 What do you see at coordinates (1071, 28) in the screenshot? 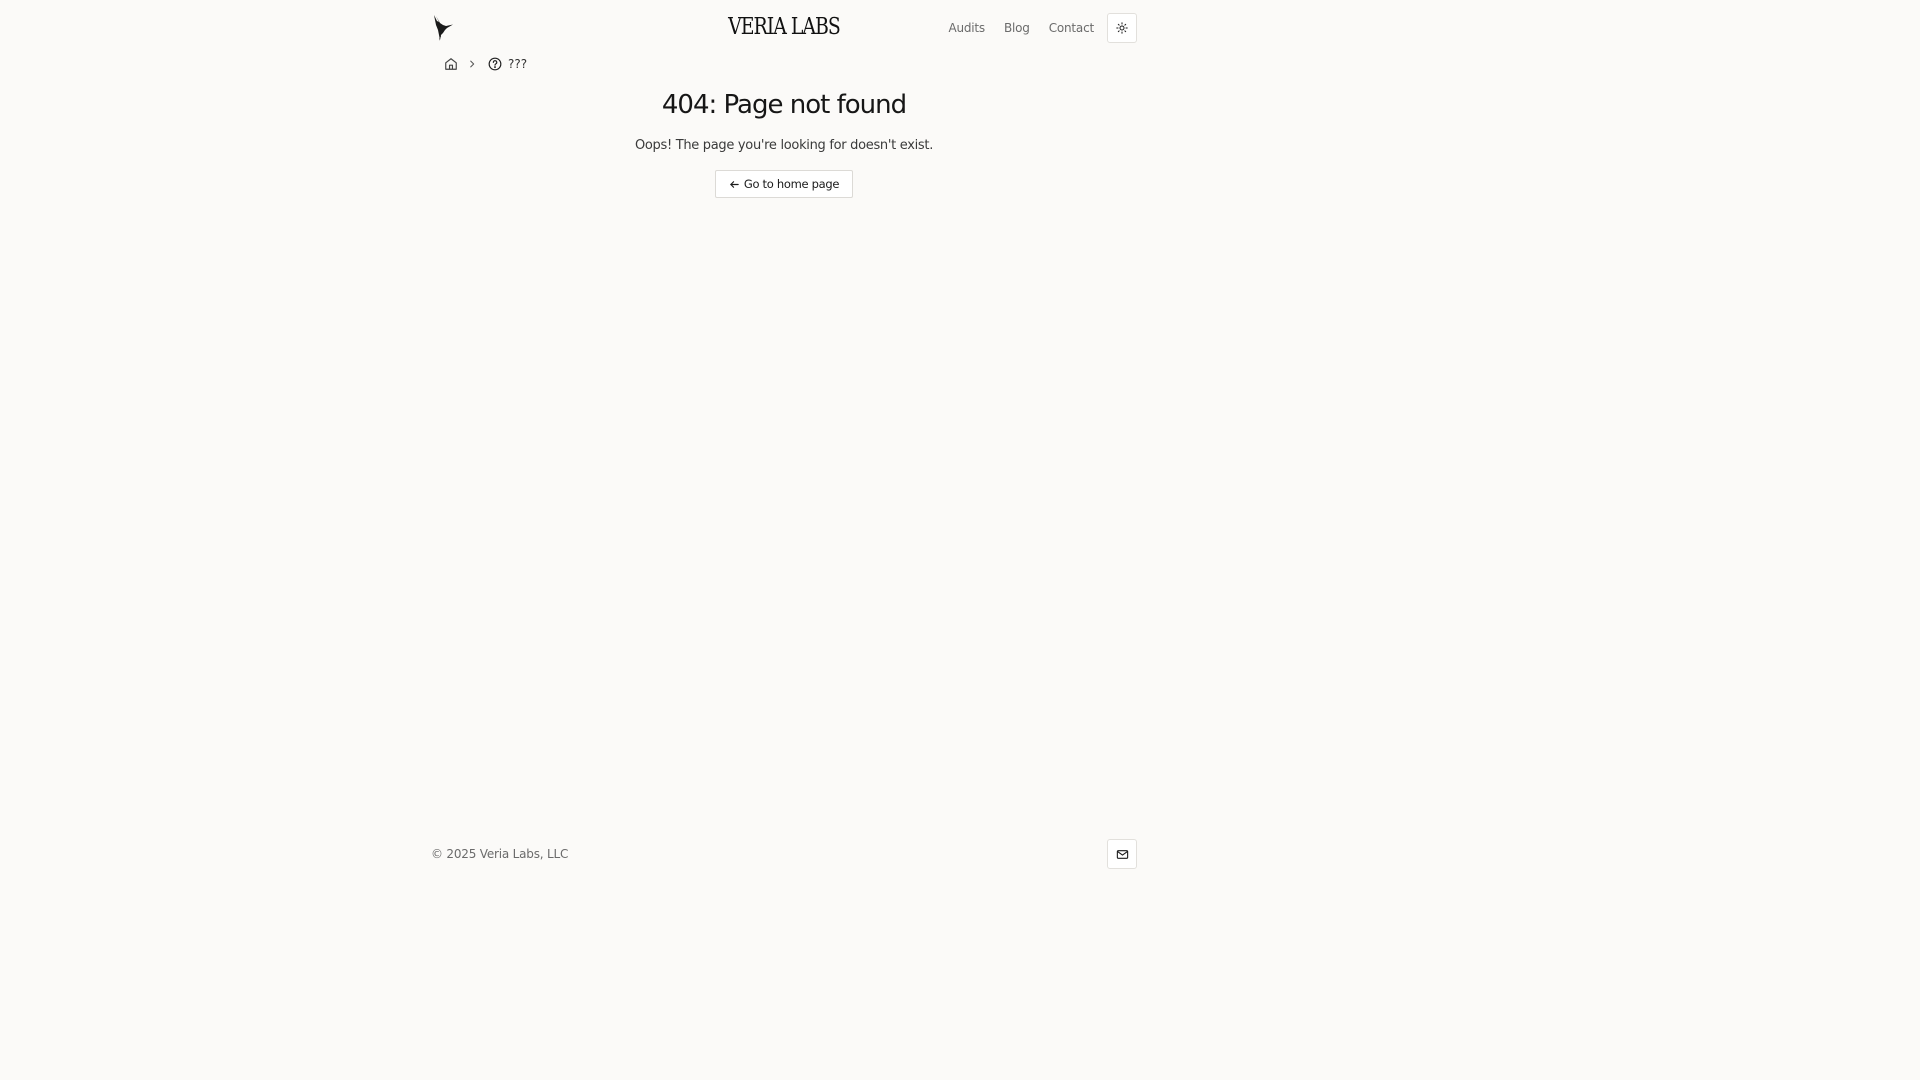
I see `nav-link-contact: Contact` at bounding box center [1071, 28].